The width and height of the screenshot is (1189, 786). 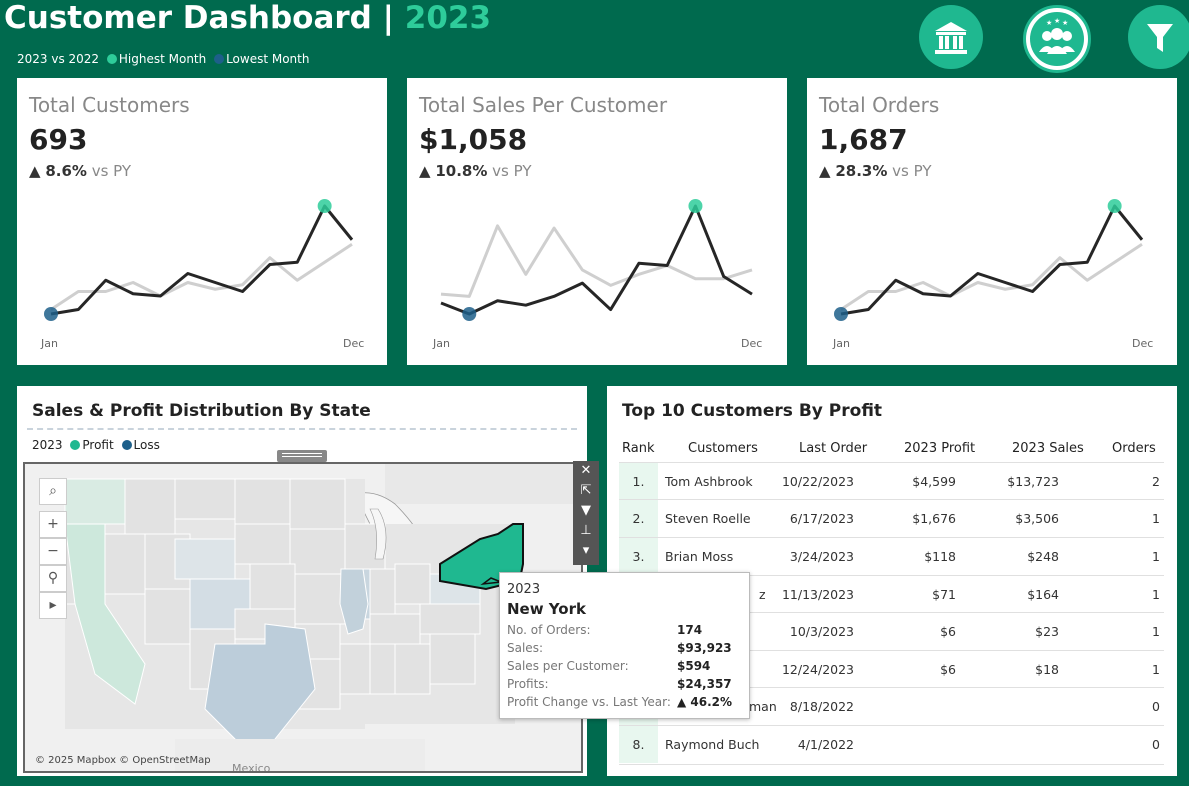 I want to click on col-header-sales: 2023 Sales, so click(x=1048, y=448).